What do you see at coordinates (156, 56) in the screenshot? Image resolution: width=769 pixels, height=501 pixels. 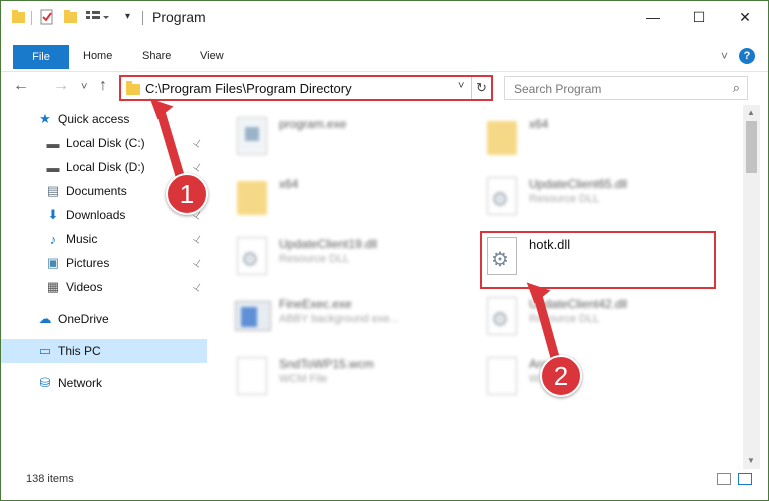 I see `tab-share: Share` at bounding box center [156, 56].